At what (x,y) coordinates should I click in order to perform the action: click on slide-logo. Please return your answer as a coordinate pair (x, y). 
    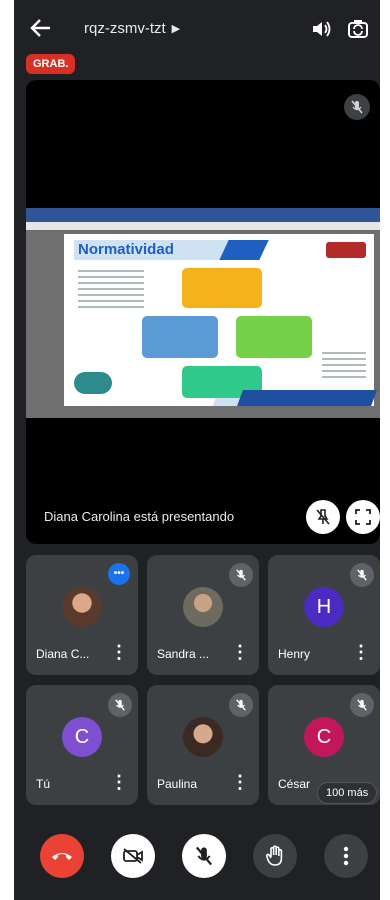
    Looking at the image, I should click on (346, 250).